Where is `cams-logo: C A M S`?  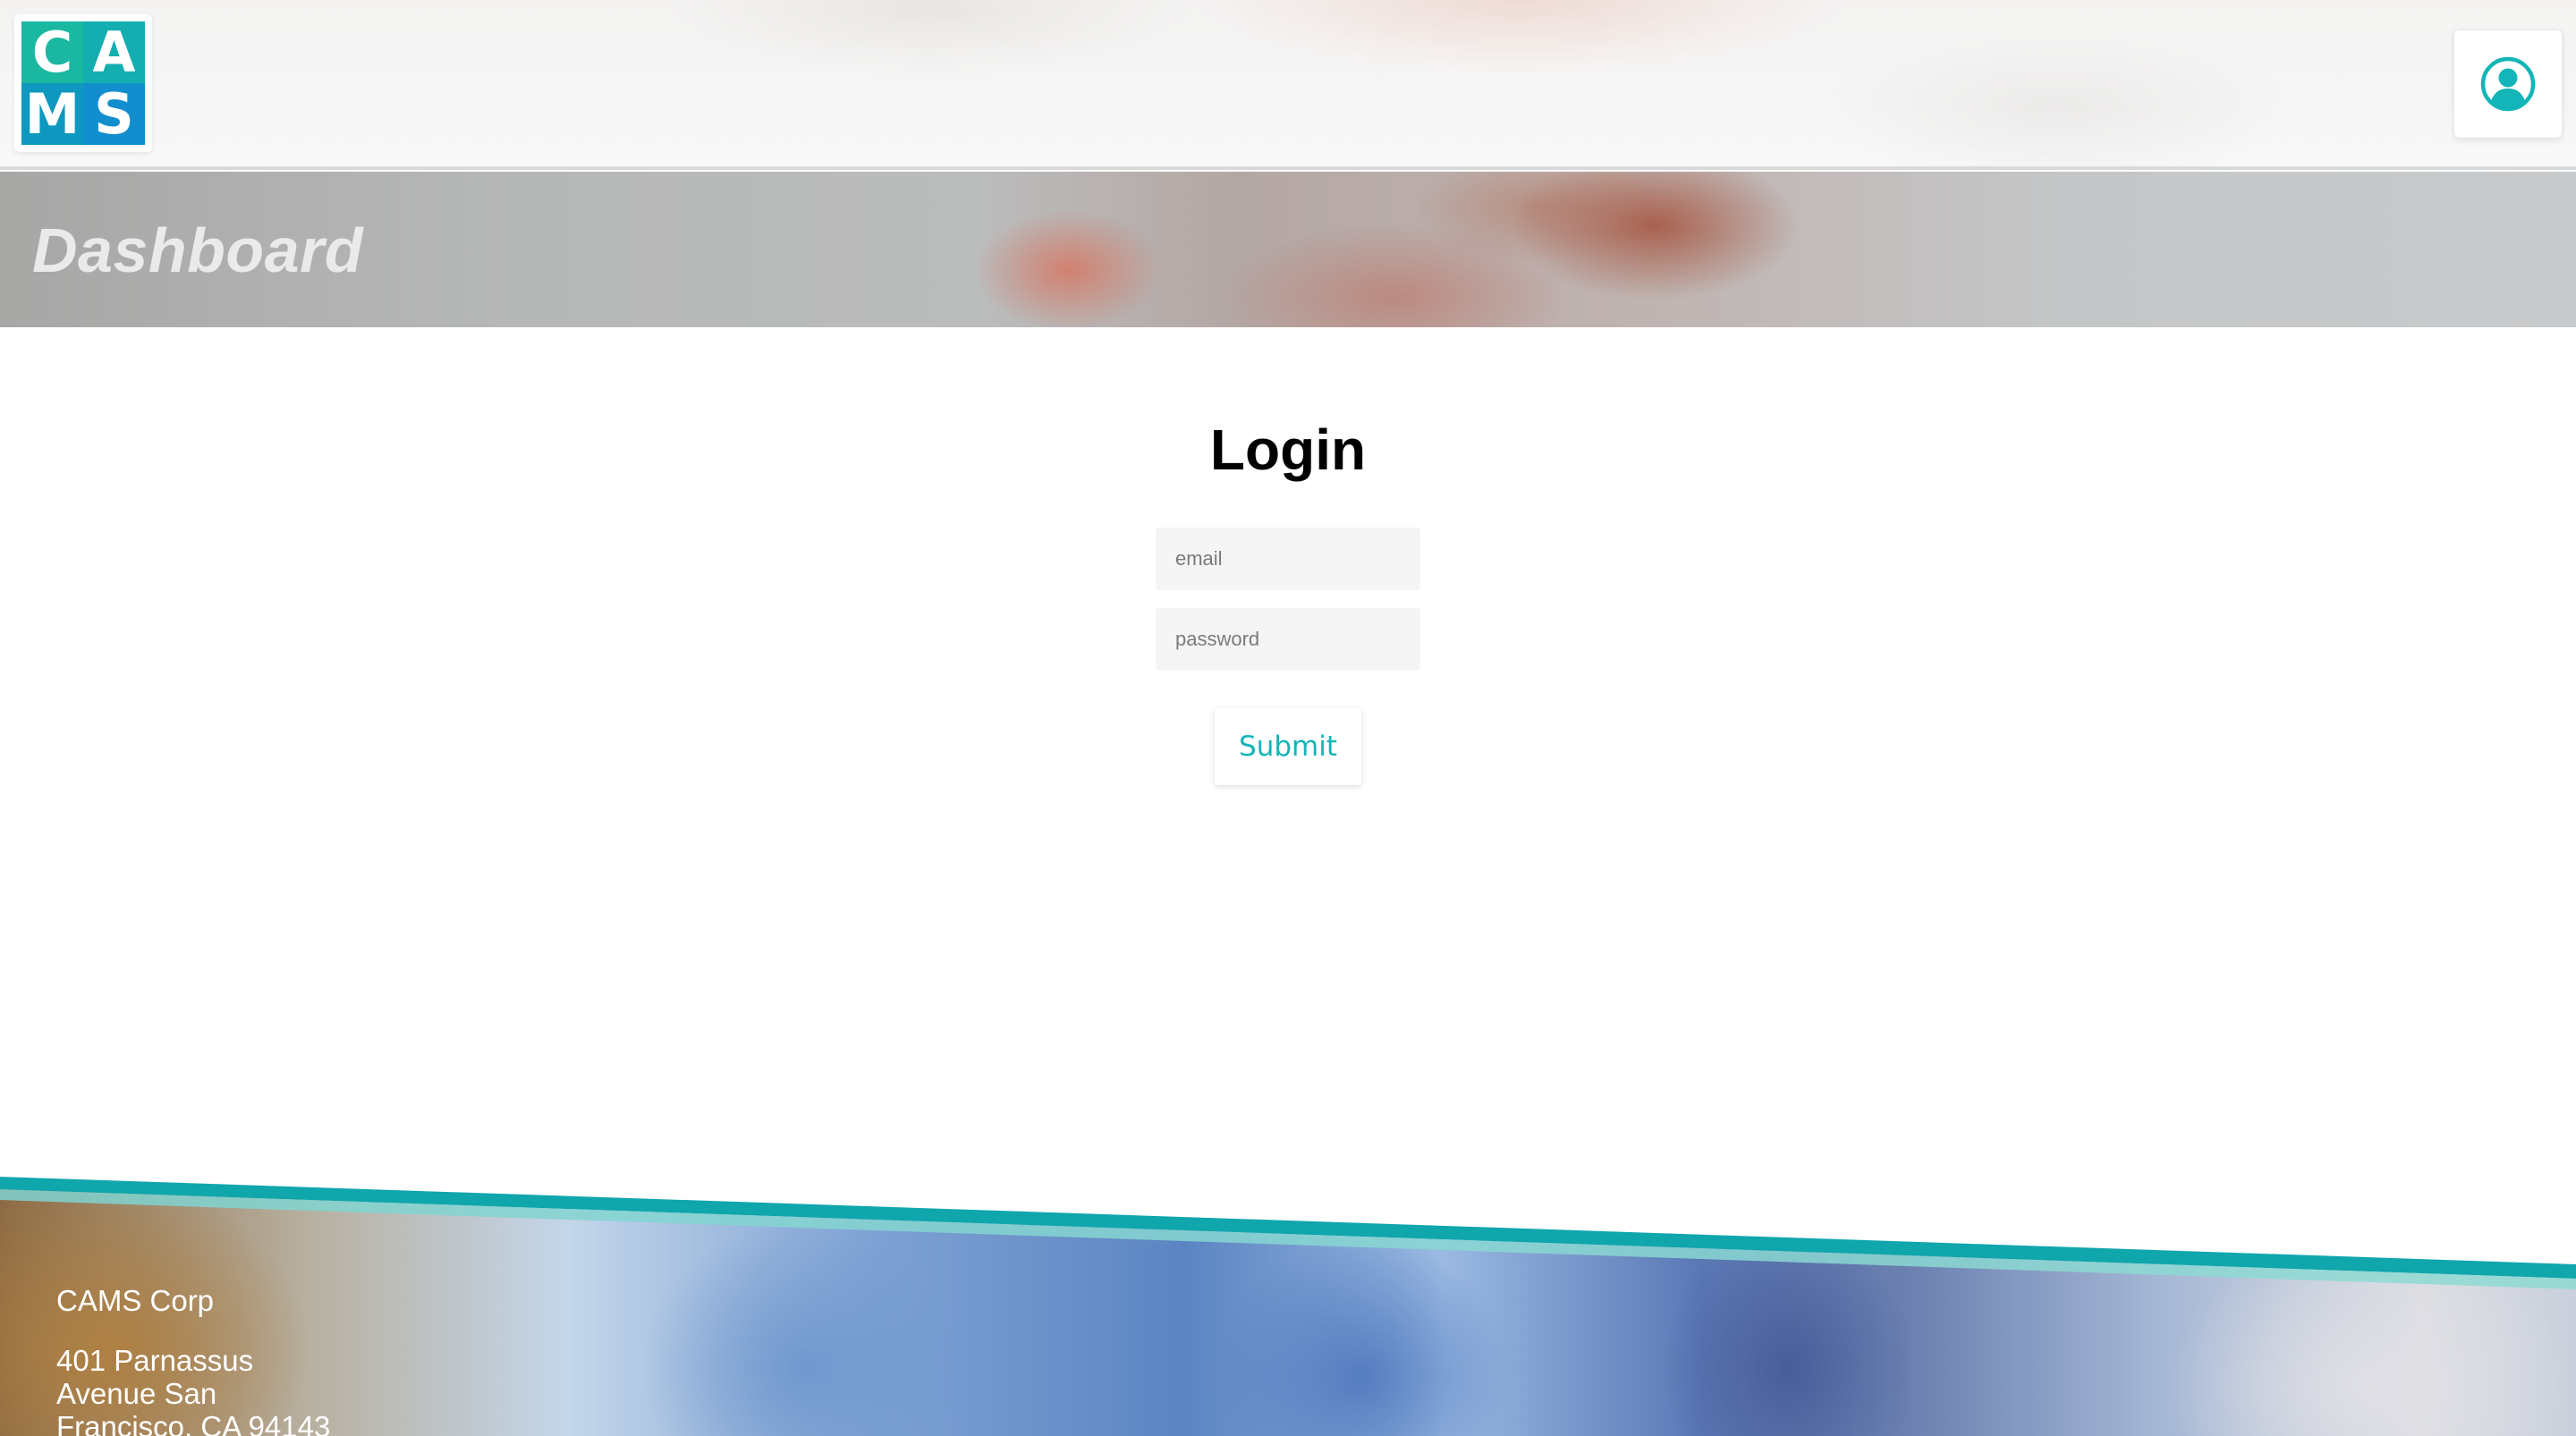
cams-logo: C A M S is located at coordinates (83, 83).